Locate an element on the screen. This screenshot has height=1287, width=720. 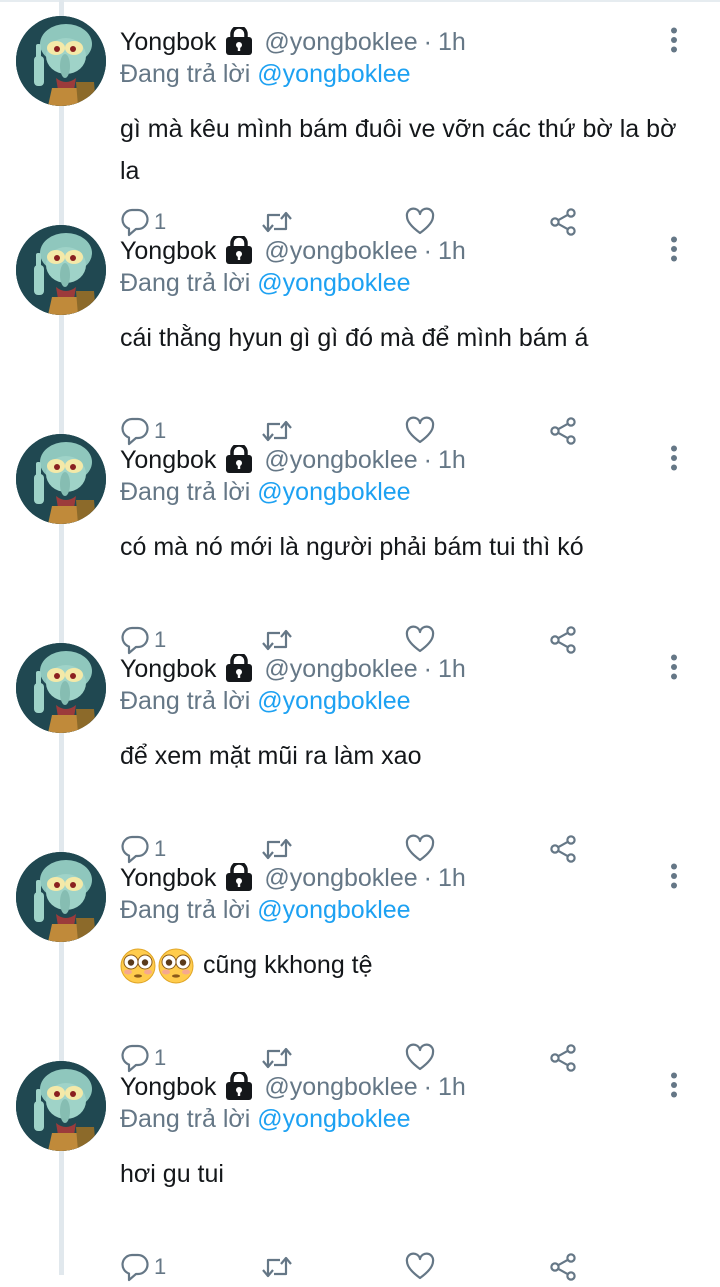
reply-icon is located at coordinates (135, 1267).